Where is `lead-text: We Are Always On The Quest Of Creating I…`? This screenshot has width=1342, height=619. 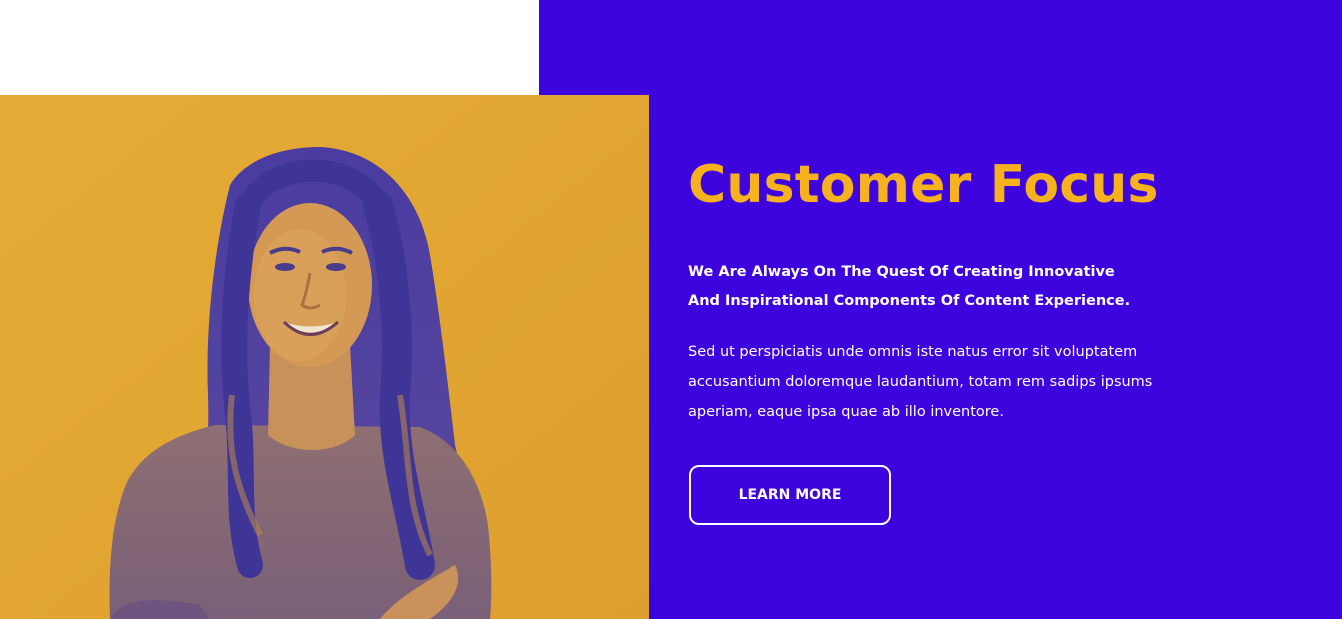
lead-text: We Are Always On The Quest Of Creating I… is located at coordinates (909, 286).